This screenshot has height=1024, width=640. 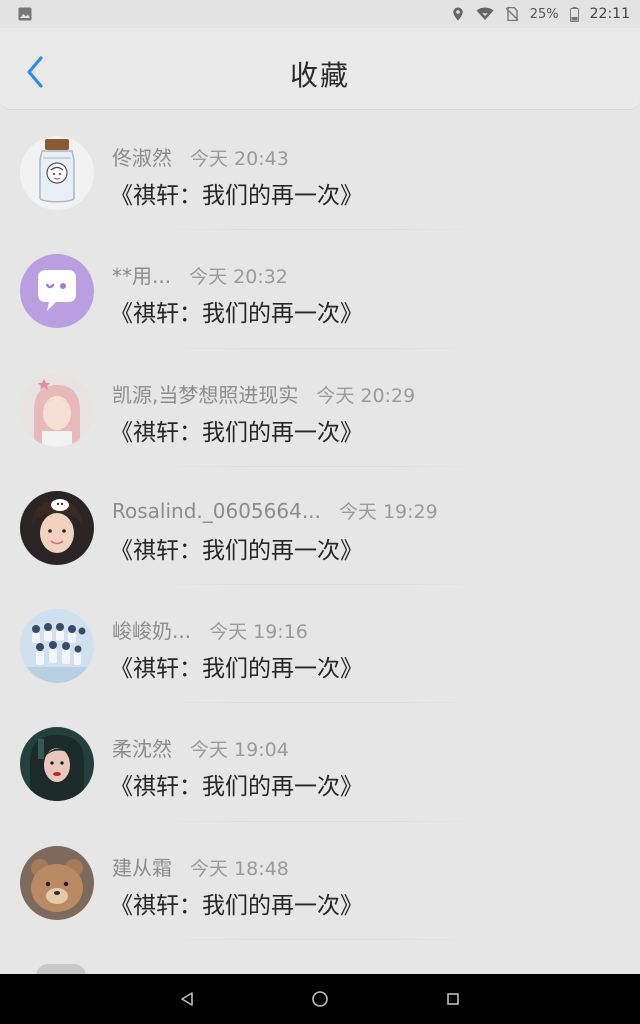 I want to click on author-name: 佟淑然, so click(x=142, y=158).